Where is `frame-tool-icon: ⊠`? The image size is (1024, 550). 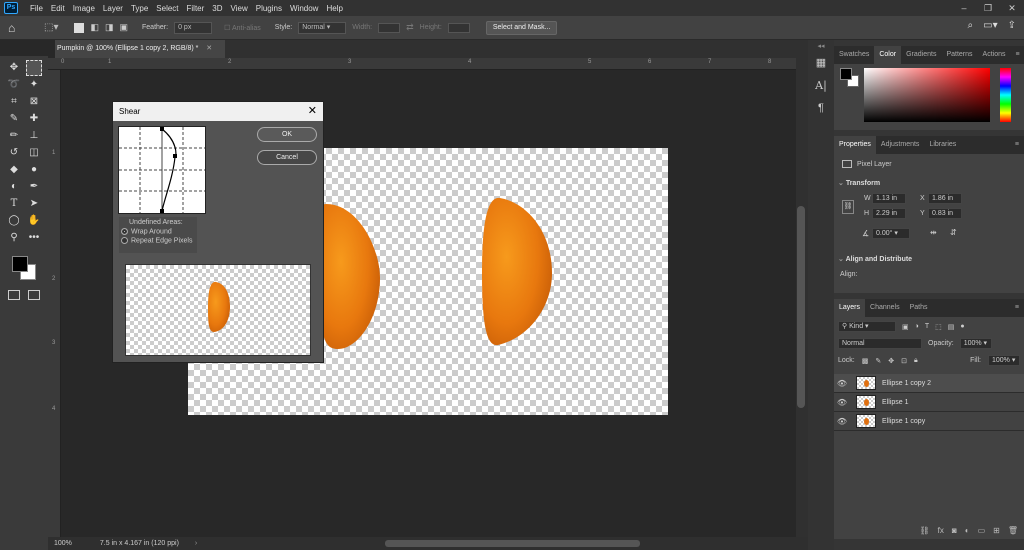
frame-tool-icon: ⊠ is located at coordinates (34, 102).